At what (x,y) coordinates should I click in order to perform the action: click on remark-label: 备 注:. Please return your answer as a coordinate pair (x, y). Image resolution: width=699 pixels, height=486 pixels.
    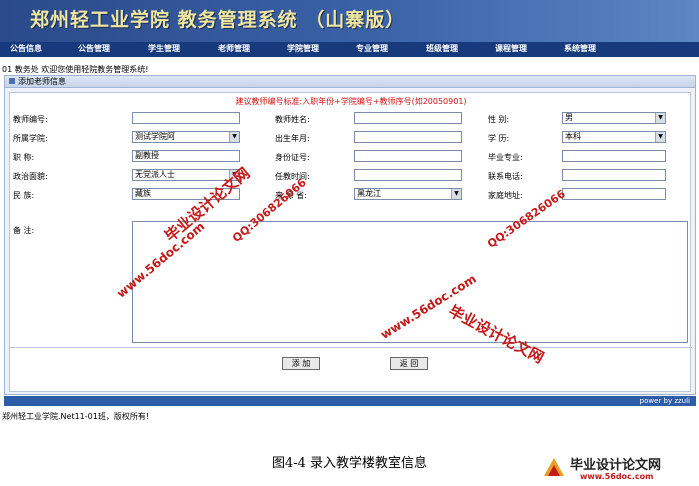
    Looking at the image, I should click on (24, 230).